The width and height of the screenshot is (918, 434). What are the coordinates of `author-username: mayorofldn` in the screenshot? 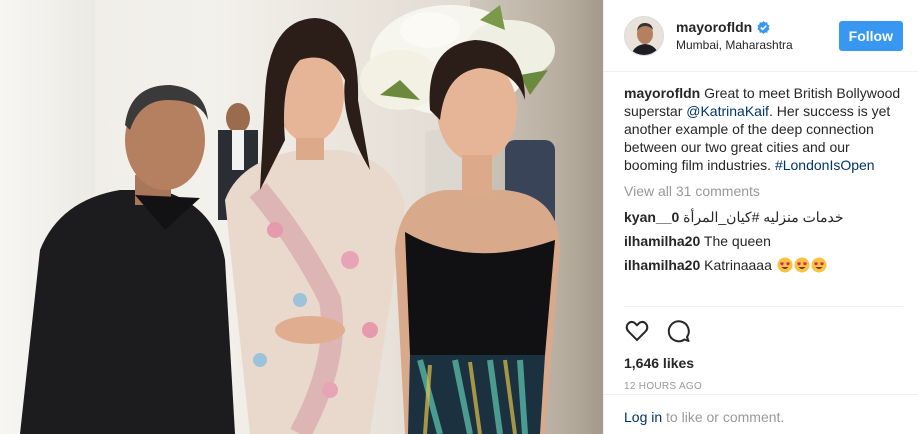 It's located at (714, 27).